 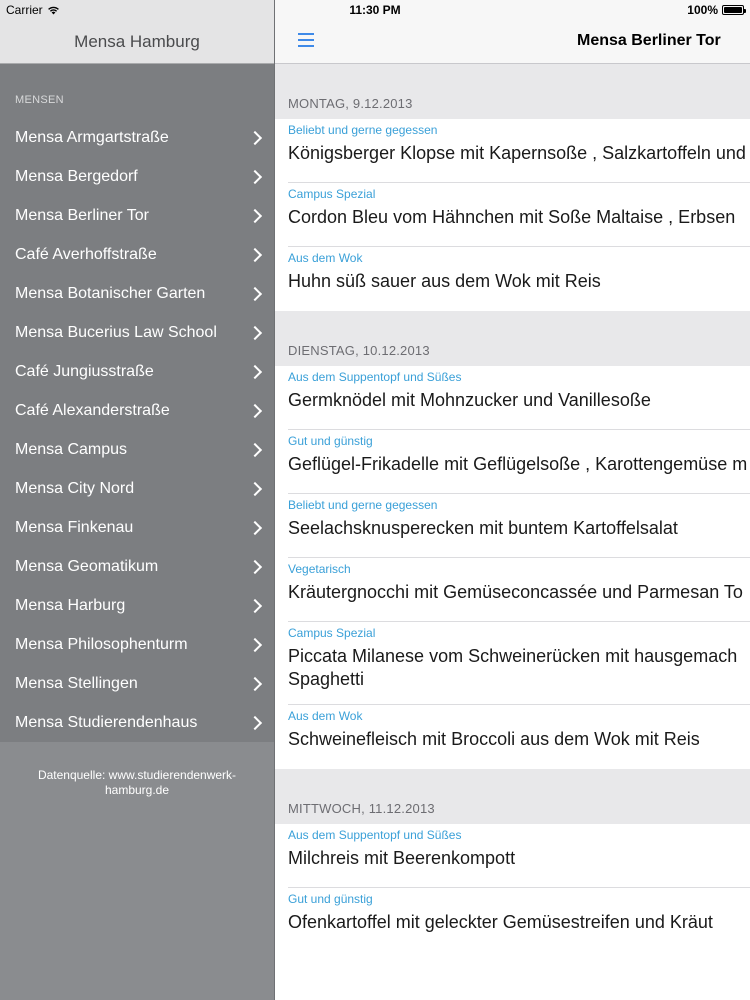 I want to click on menu-icon, so click(x=306, y=40).